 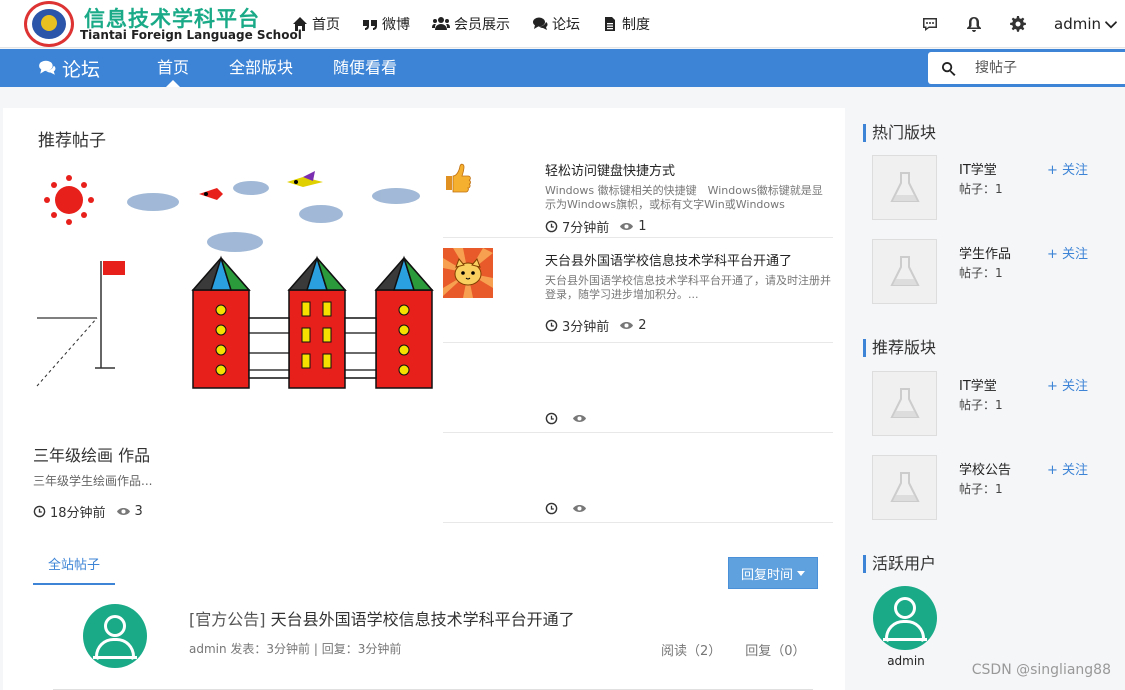 I want to click on bell-icon, so click(x=974, y=24).